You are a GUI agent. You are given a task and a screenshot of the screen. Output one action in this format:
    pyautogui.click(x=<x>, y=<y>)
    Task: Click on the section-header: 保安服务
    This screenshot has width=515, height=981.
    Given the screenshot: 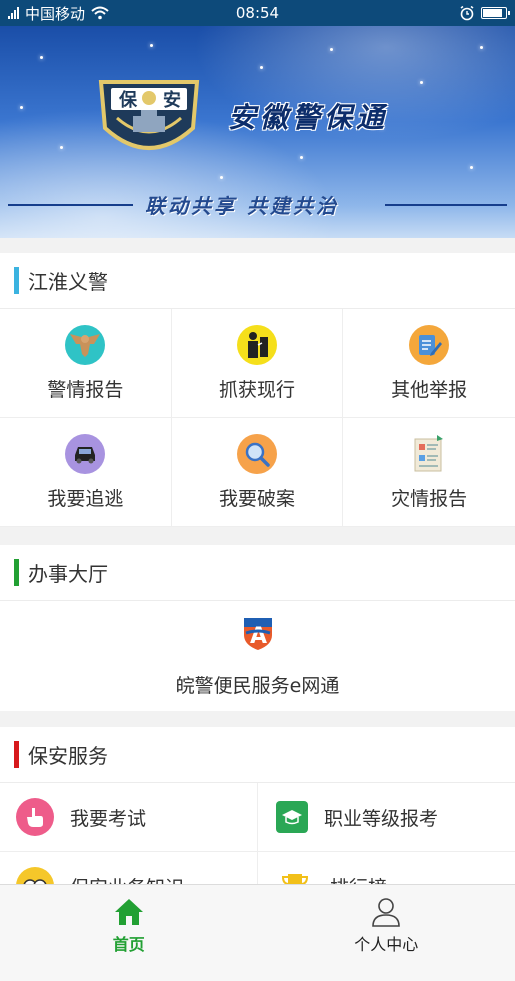 What is the action you would take?
    pyautogui.click(x=257, y=755)
    